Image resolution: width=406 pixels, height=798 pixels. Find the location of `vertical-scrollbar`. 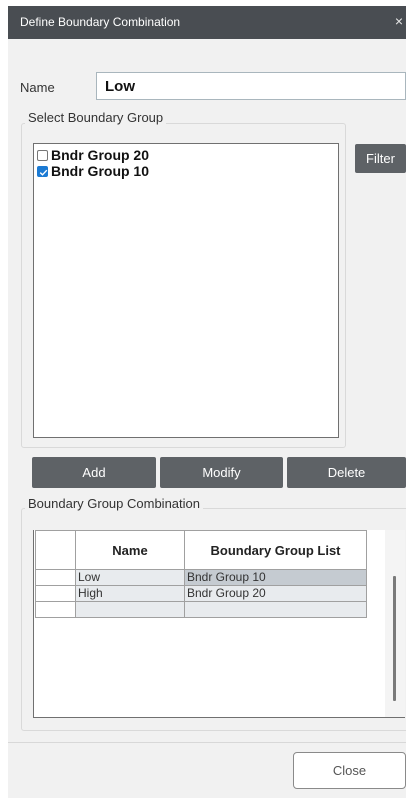

vertical-scrollbar is located at coordinates (395, 623).